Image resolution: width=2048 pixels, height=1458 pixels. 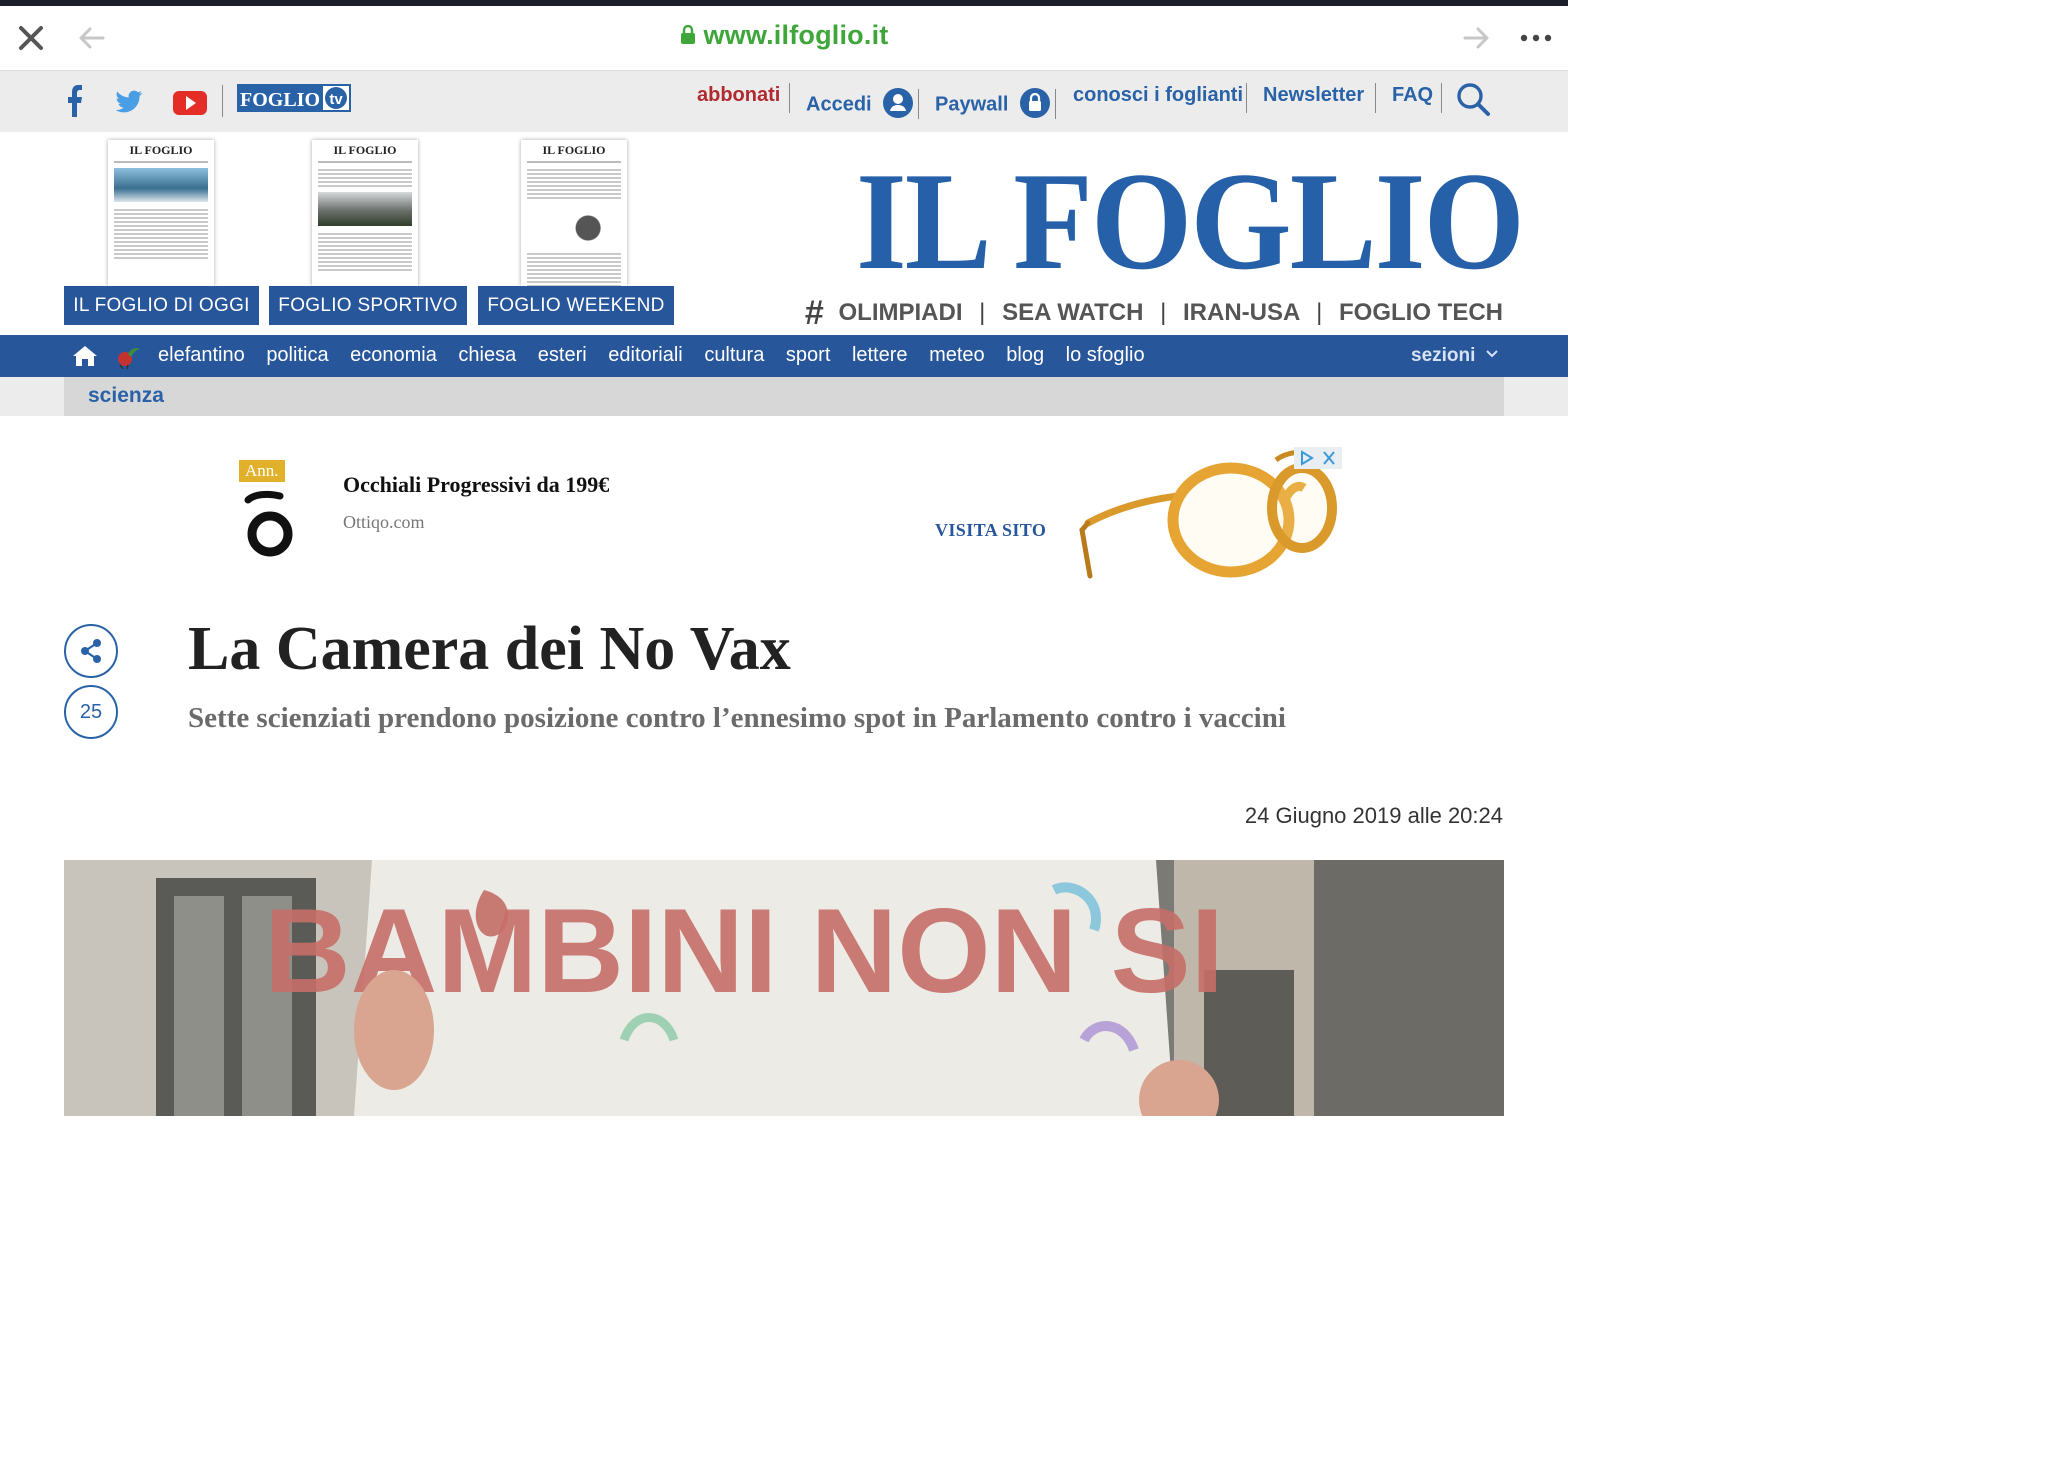 What do you see at coordinates (1241, 312) in the screenshot?
I see `tag-iran-usa: IRAN-USA` at bounding box center [1241, 312].